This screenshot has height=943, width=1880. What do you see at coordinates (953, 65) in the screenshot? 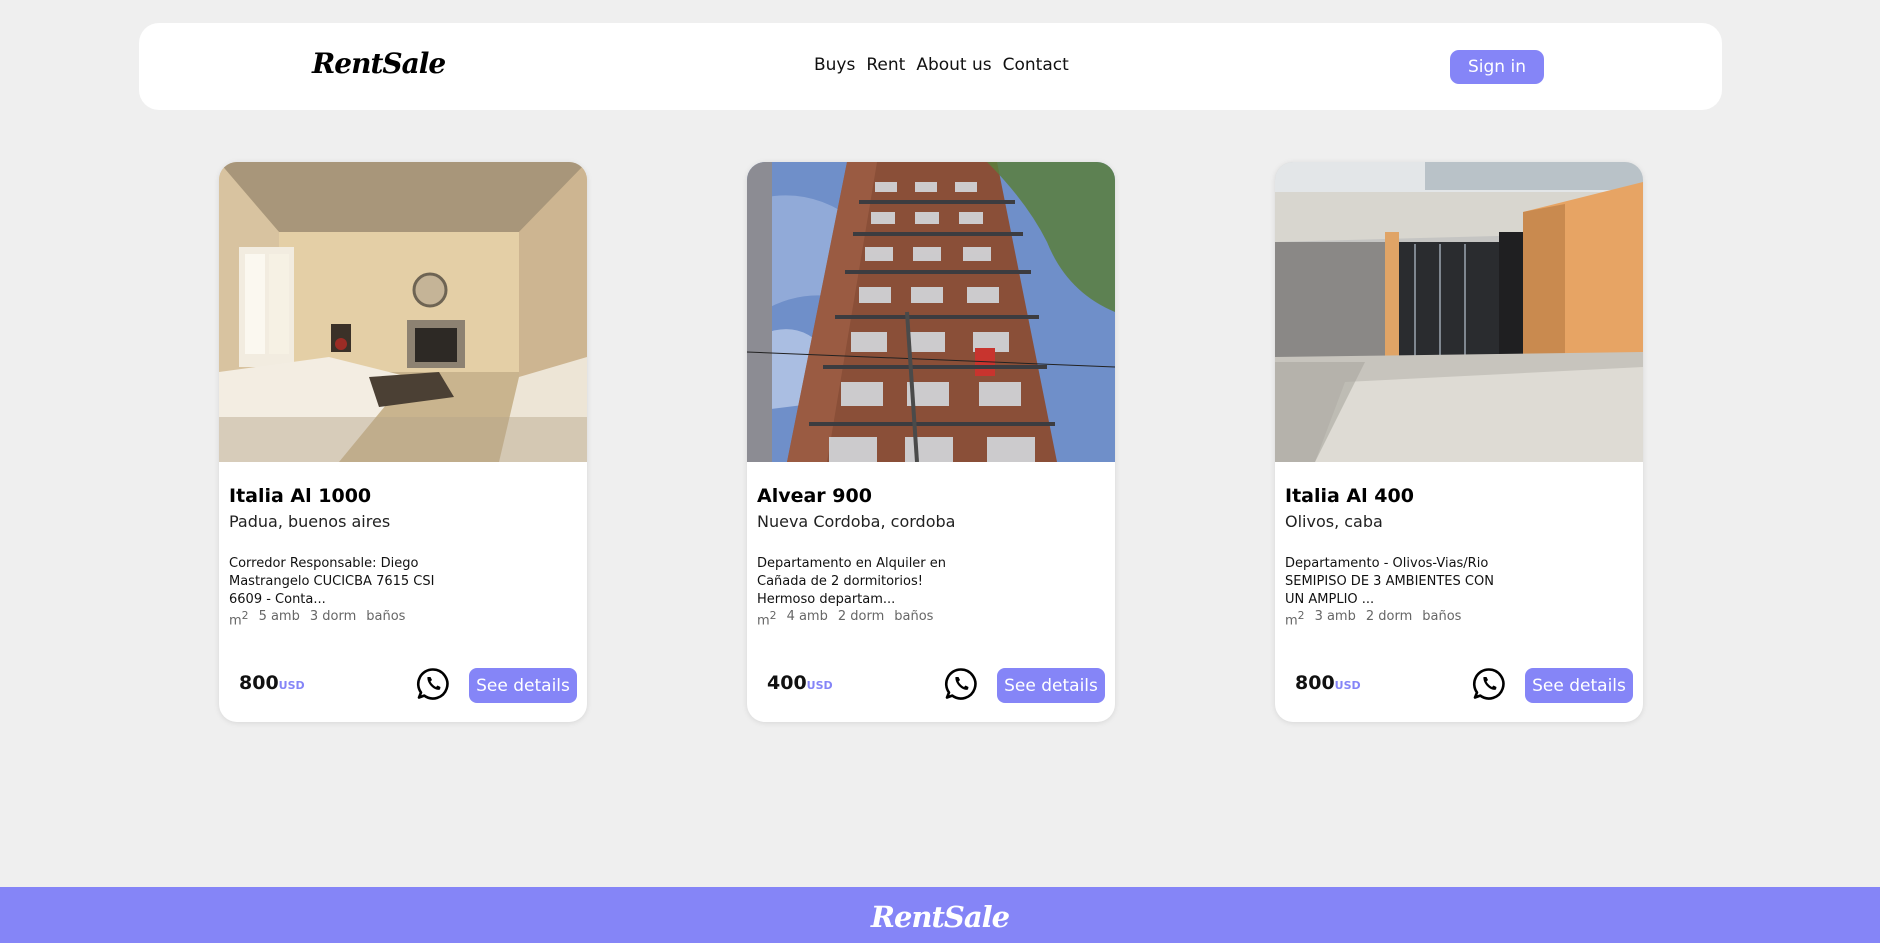
I see `nav-item-about-us: About us` at bounding box center [953, 65].